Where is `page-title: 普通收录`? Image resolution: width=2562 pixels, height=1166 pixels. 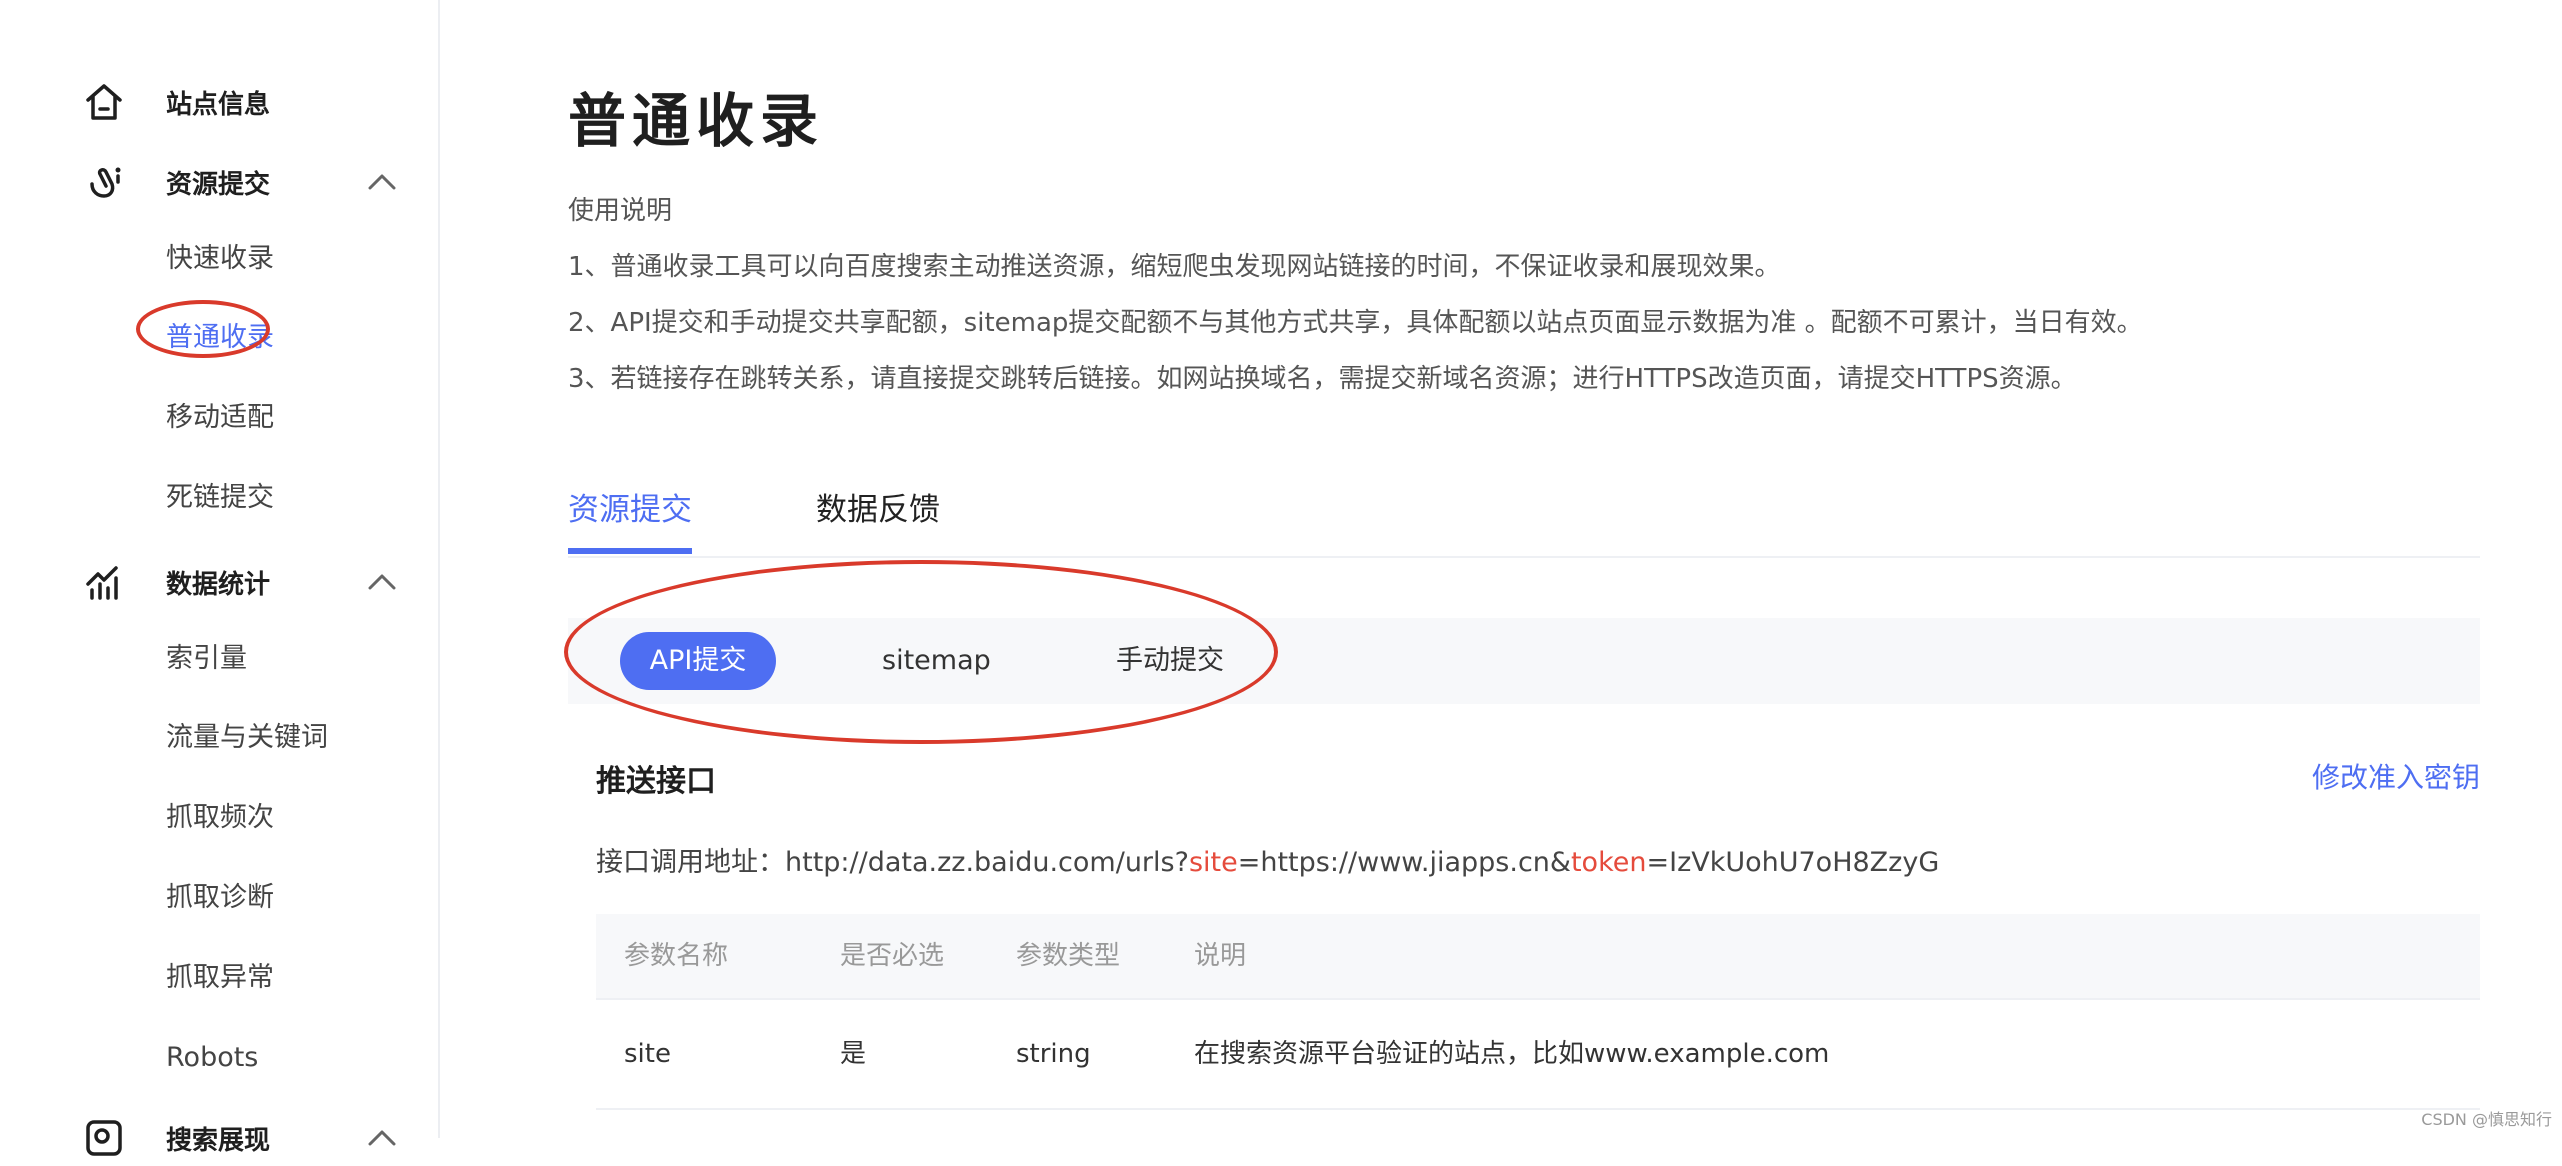
page-title: 普通收录 is located at coordinates (696, 121).